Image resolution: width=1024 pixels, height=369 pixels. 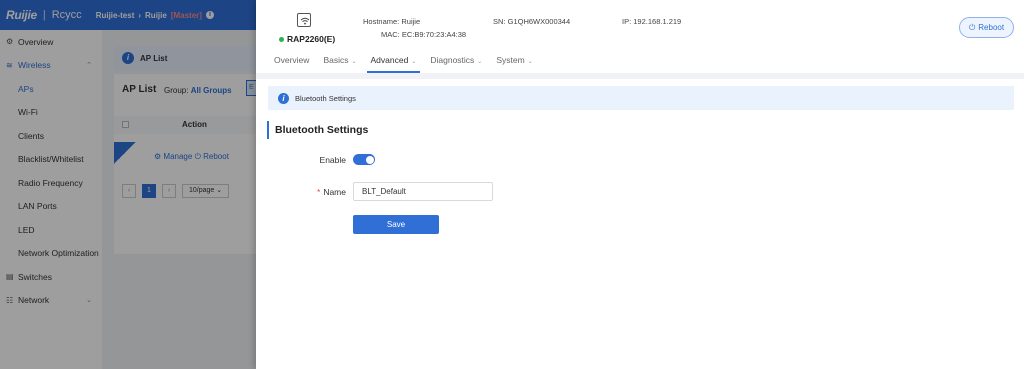 What do you see at coordinates (115, 15) in the screenshot?
I see `breadcrumb-project: Ruijie-test` at bounding box center [115, 15].